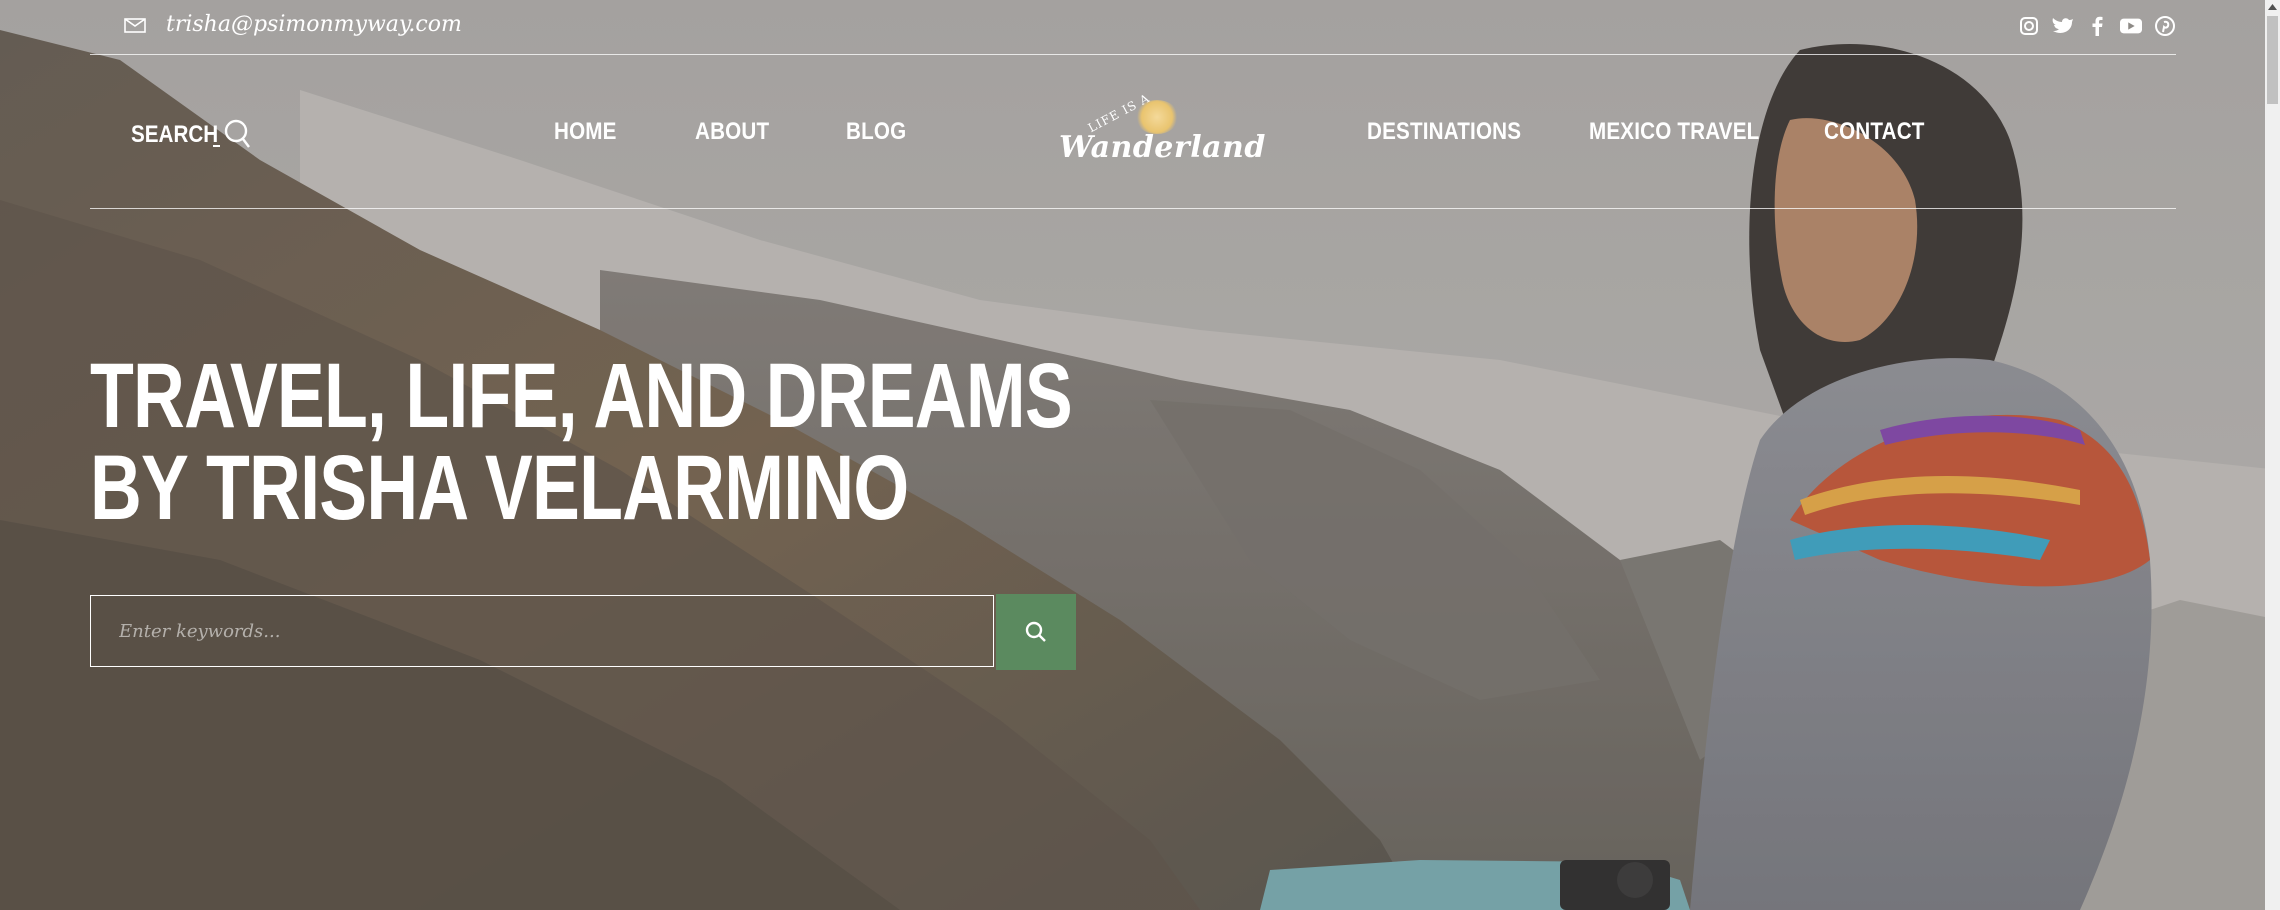 Image resolution: width=2280 pixels, height=910 pixels. Describe the element at coordinates (2131, 26) in the screenshot. I see `youtube-icon` at that location.